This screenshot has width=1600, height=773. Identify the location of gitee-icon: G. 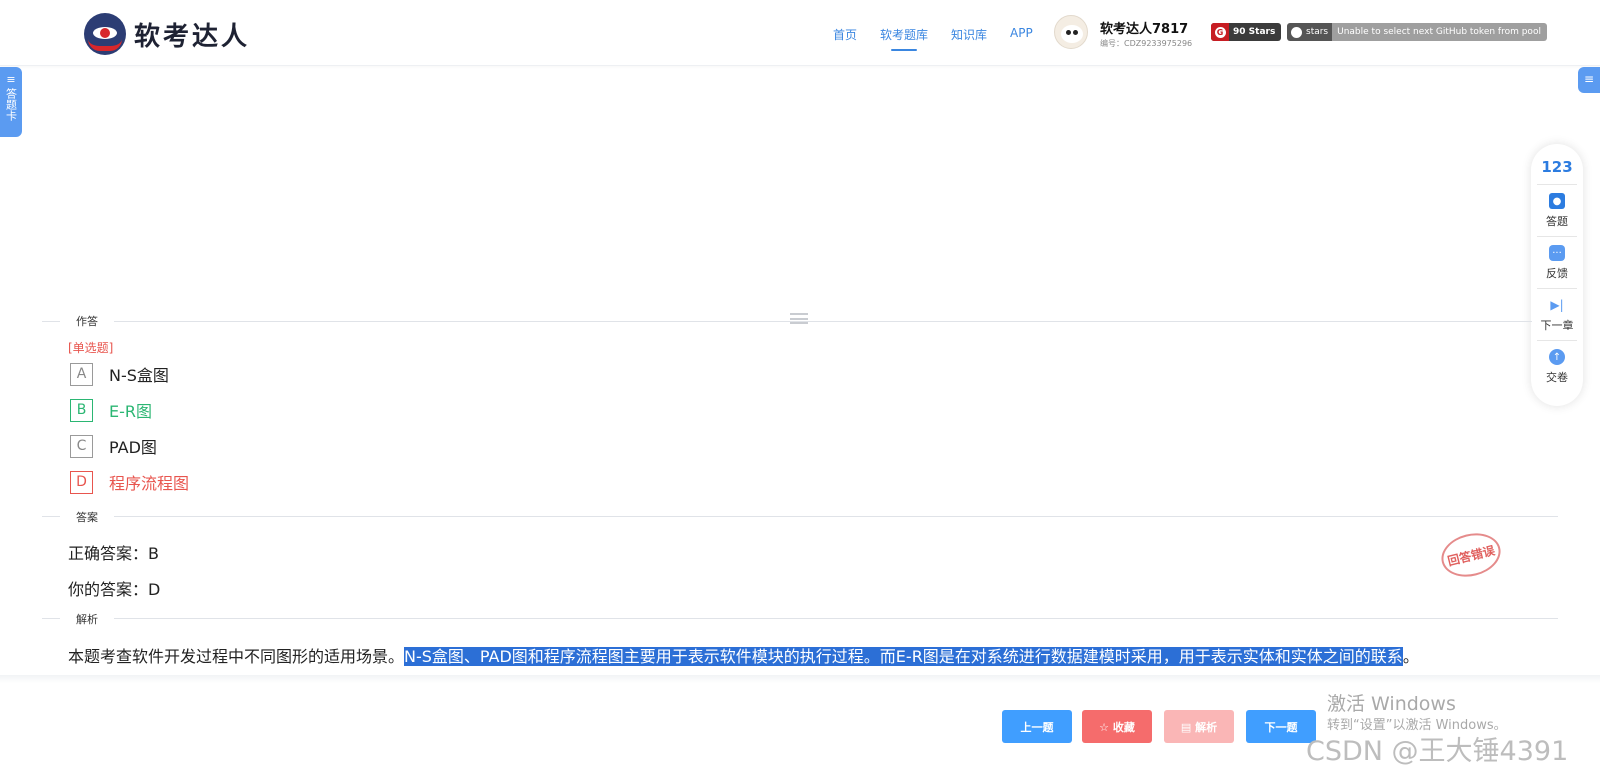
(1220, 32).